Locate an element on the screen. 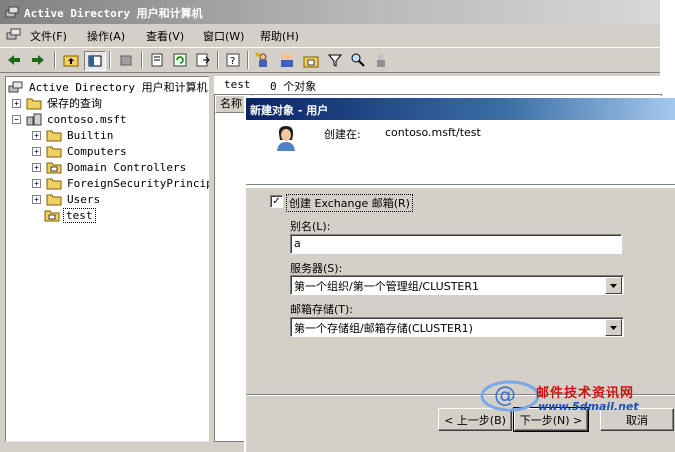  export-list-icon is located at coordinates (203, 60).